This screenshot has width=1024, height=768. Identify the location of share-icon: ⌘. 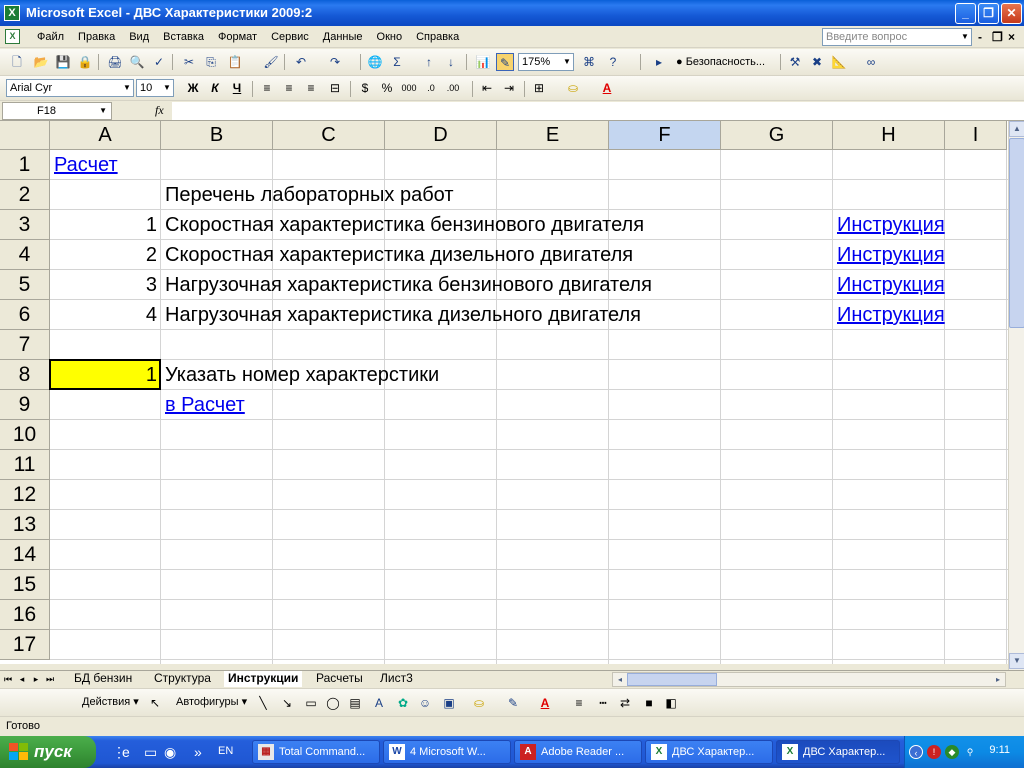
(589, 62).